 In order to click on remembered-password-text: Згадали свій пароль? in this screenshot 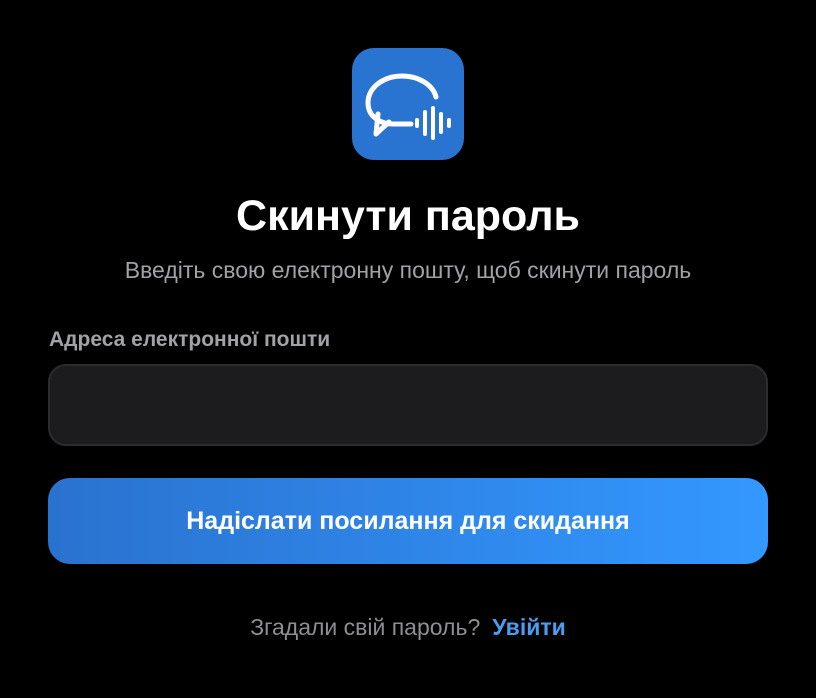, I will do `click(365, 627)`.